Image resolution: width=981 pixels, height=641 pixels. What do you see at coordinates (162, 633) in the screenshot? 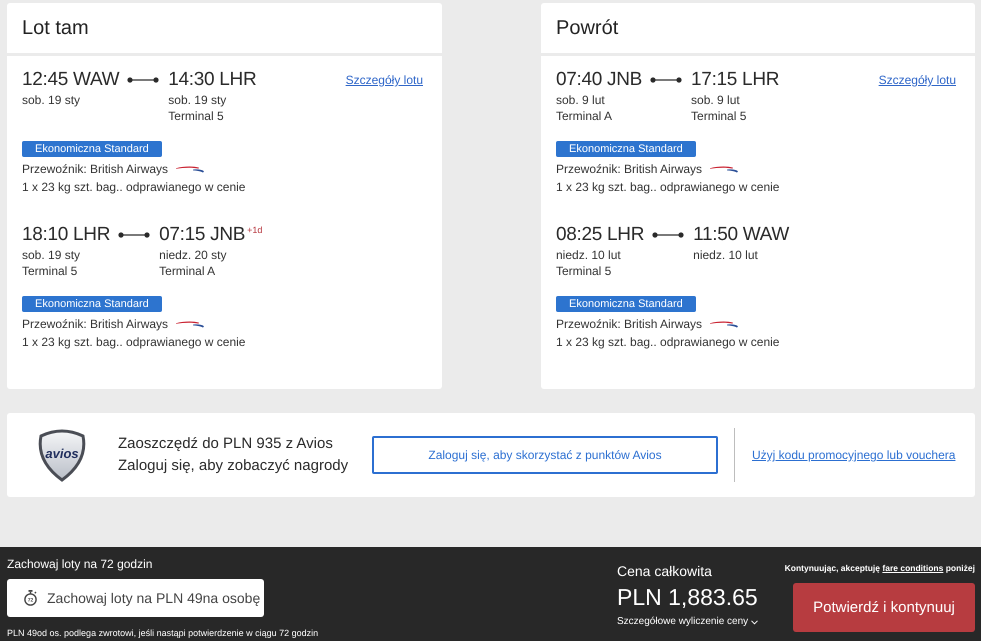
I see `hold-note: PLN 49od os. podlega zwrotowi, jeśli nastąpi potwierdzenie w ciągu 72 godzin` at bounding box center [162, 633].